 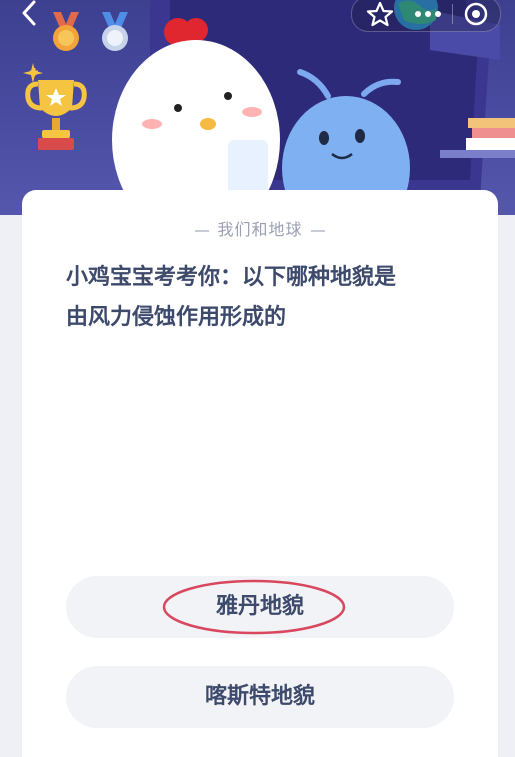 What do you see at coordinates (380, 15) in the screenshot?
I see `star-outline-icon` at bounding box center [380, 15].